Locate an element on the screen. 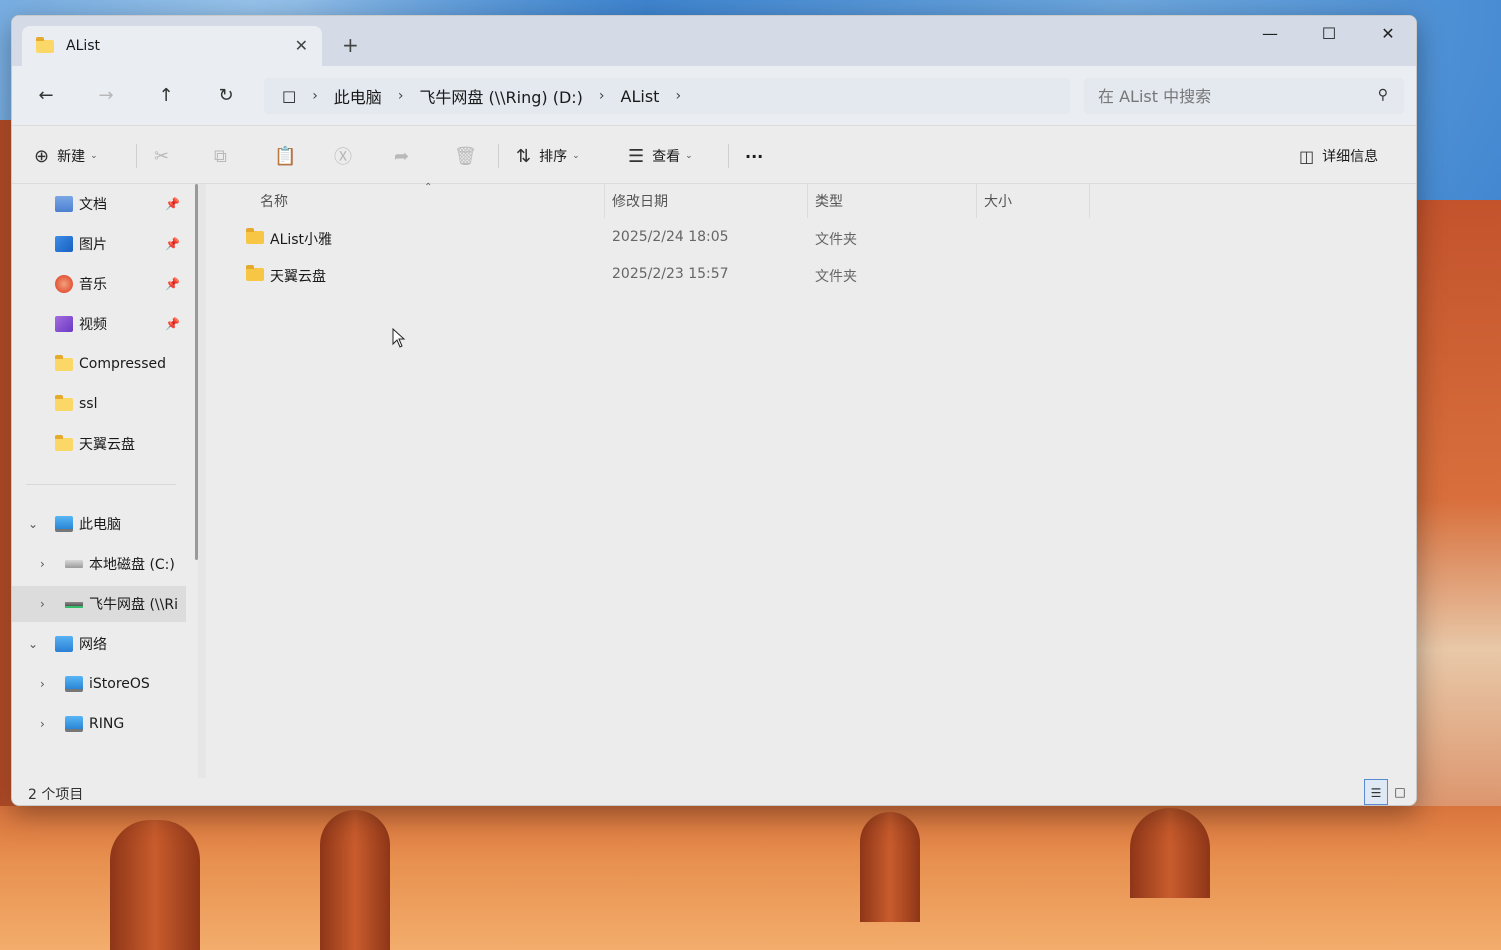 The height and width of the screenshot is (950, 1501). rename-button: Ⓧ is located at coordinates (347, 156).